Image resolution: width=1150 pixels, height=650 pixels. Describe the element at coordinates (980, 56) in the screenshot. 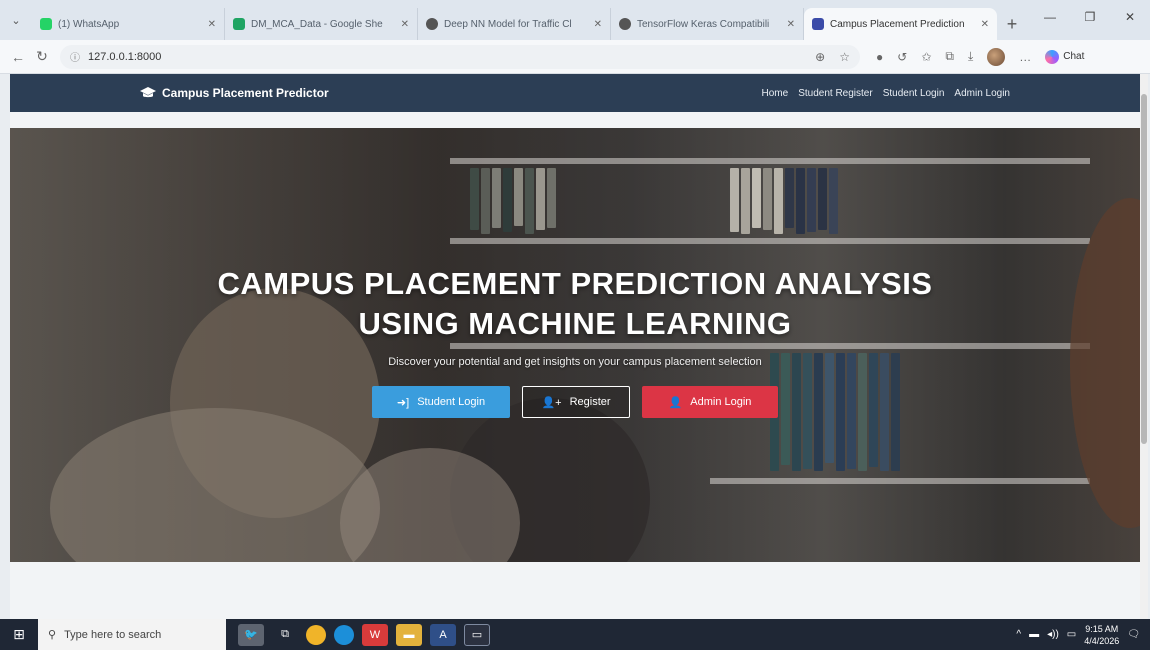

I see `extension-icons: ● ↺ ✩ ⧉ ⤓ … Chat` at that location.